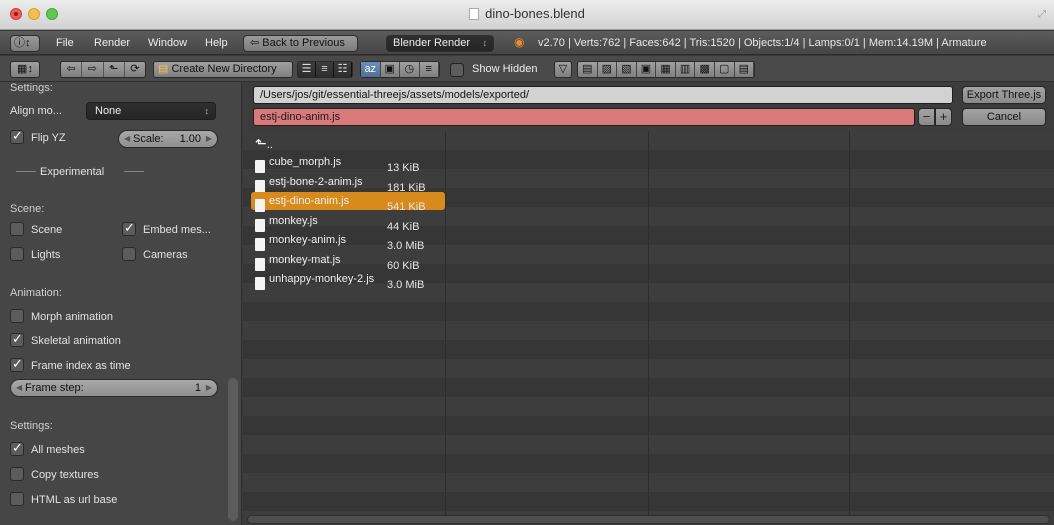  Describe the element at coordinates (457, 70) in the screenshot. I see `show-hidden-checkbox` at that location.